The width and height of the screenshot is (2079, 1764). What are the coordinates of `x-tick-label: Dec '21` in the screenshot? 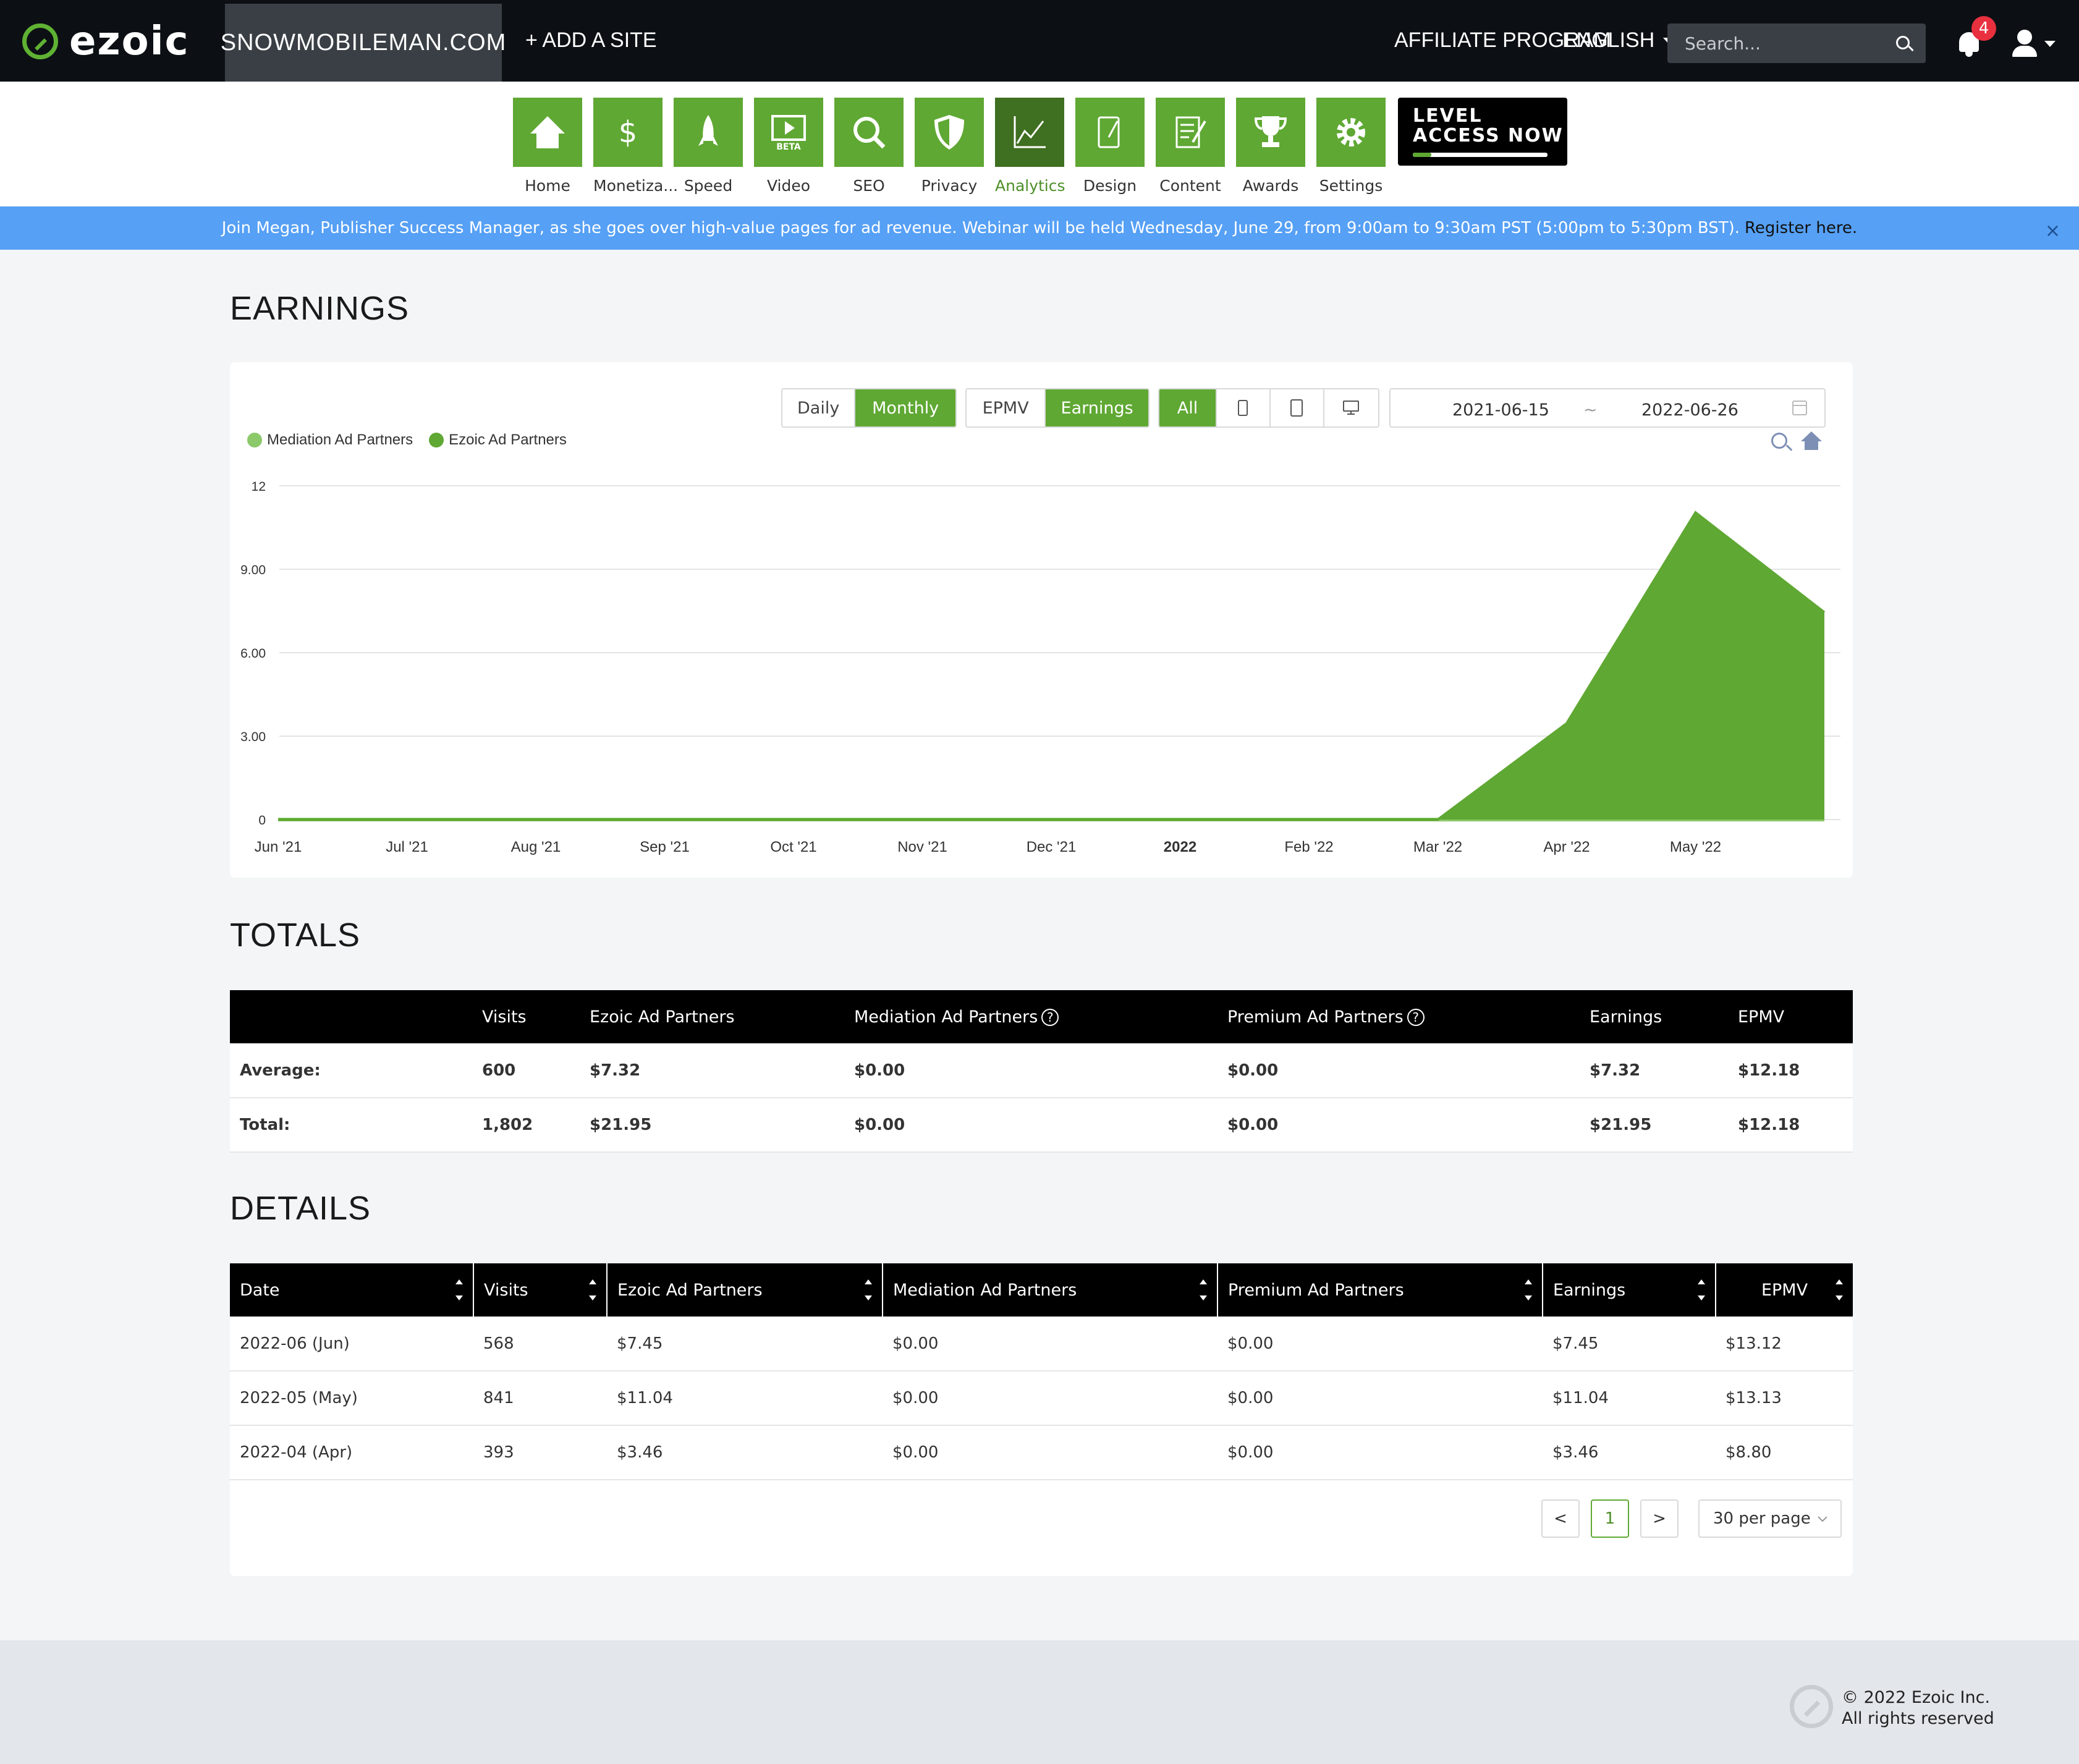 It's located at (1052, 847).